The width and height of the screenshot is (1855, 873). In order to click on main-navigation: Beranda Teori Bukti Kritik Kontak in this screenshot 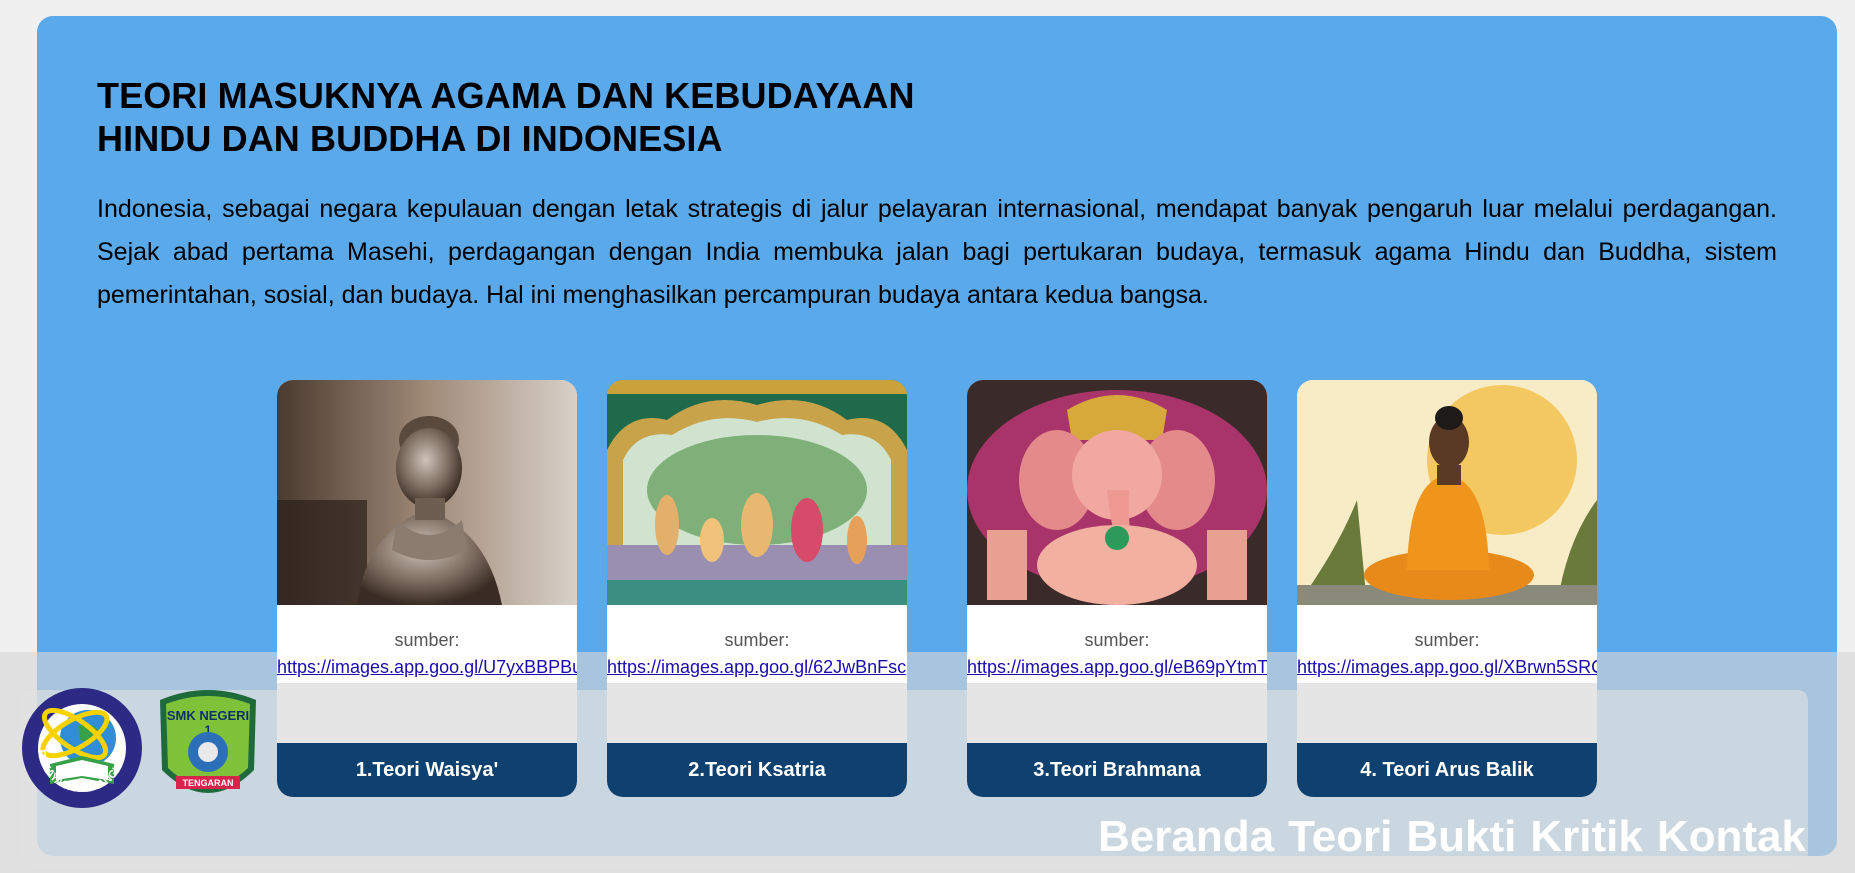, I will do `click(1452, 837)`.